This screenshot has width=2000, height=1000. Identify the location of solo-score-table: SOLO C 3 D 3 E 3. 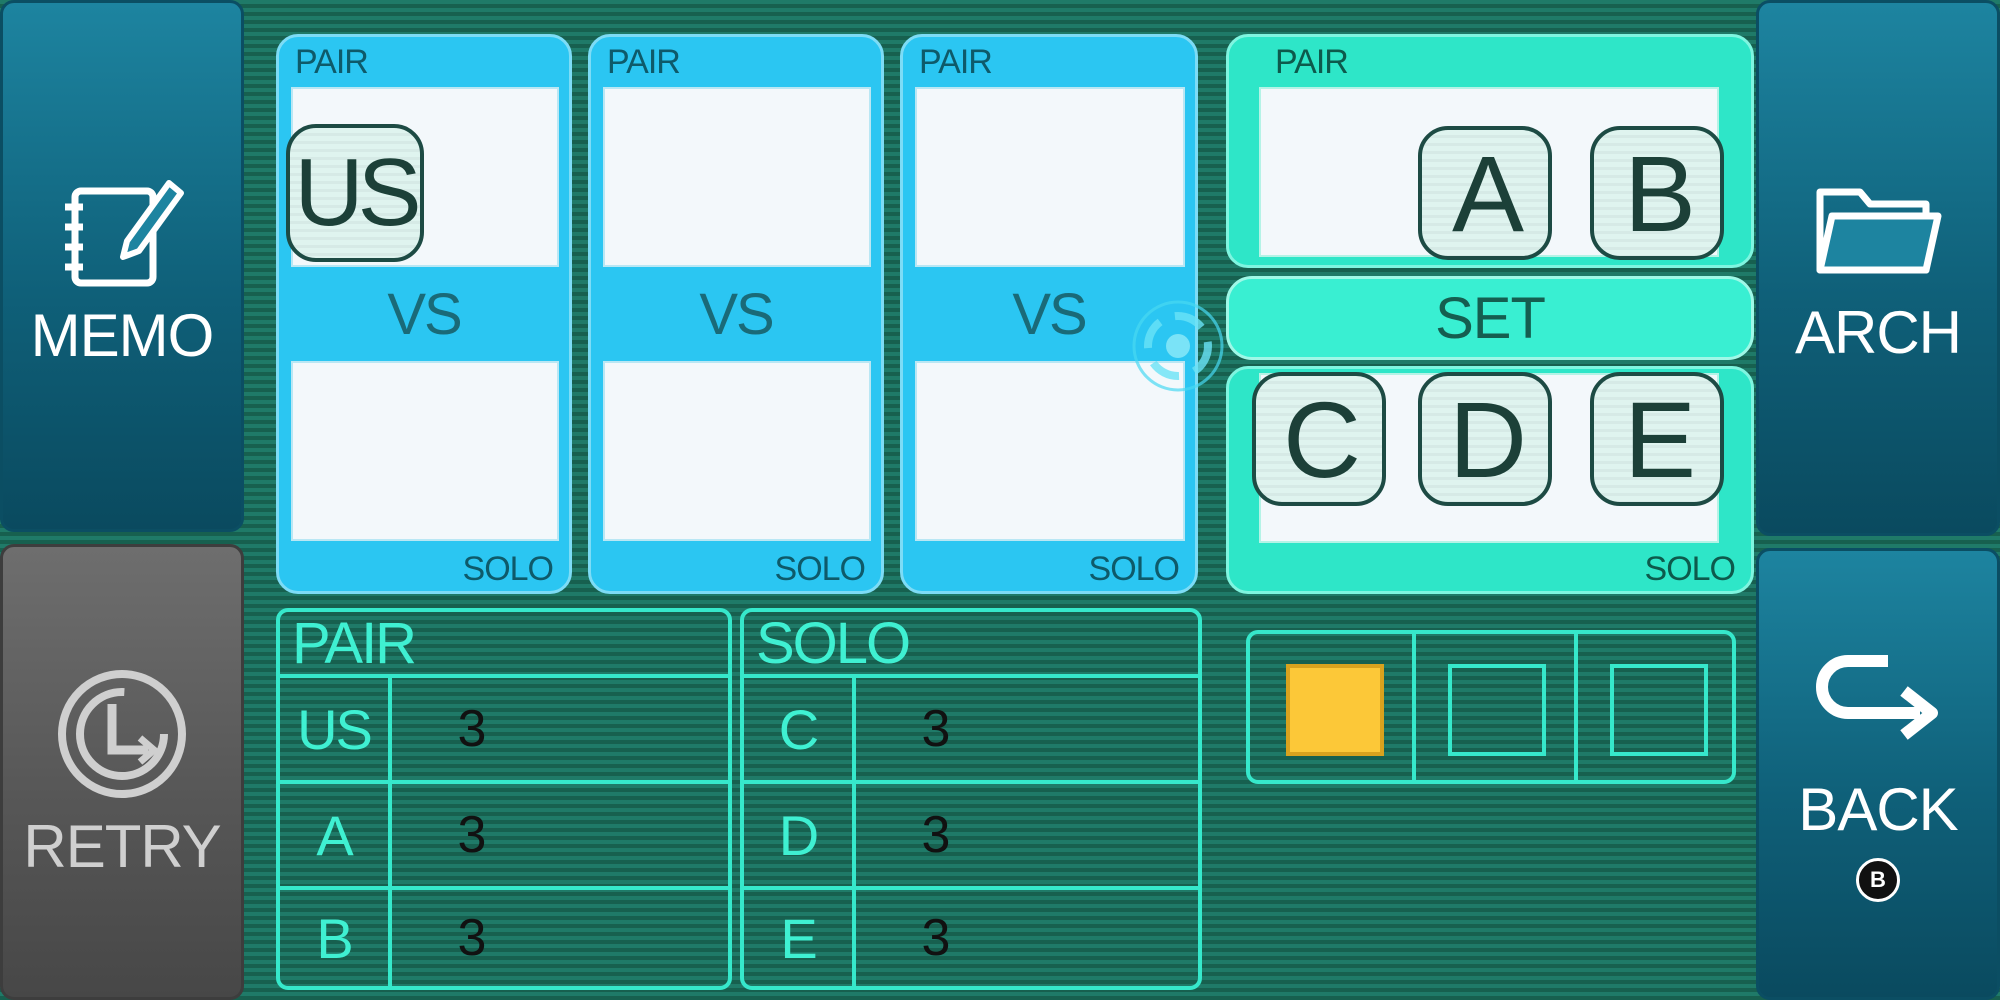
(971, 799).